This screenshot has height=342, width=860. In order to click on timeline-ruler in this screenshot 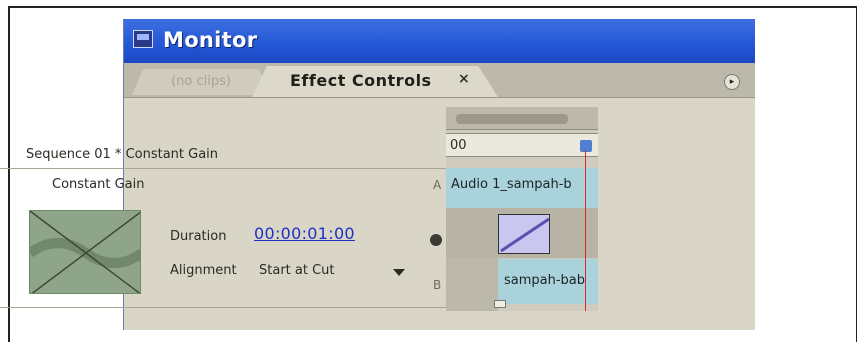, I will do `click(522, 118)`.